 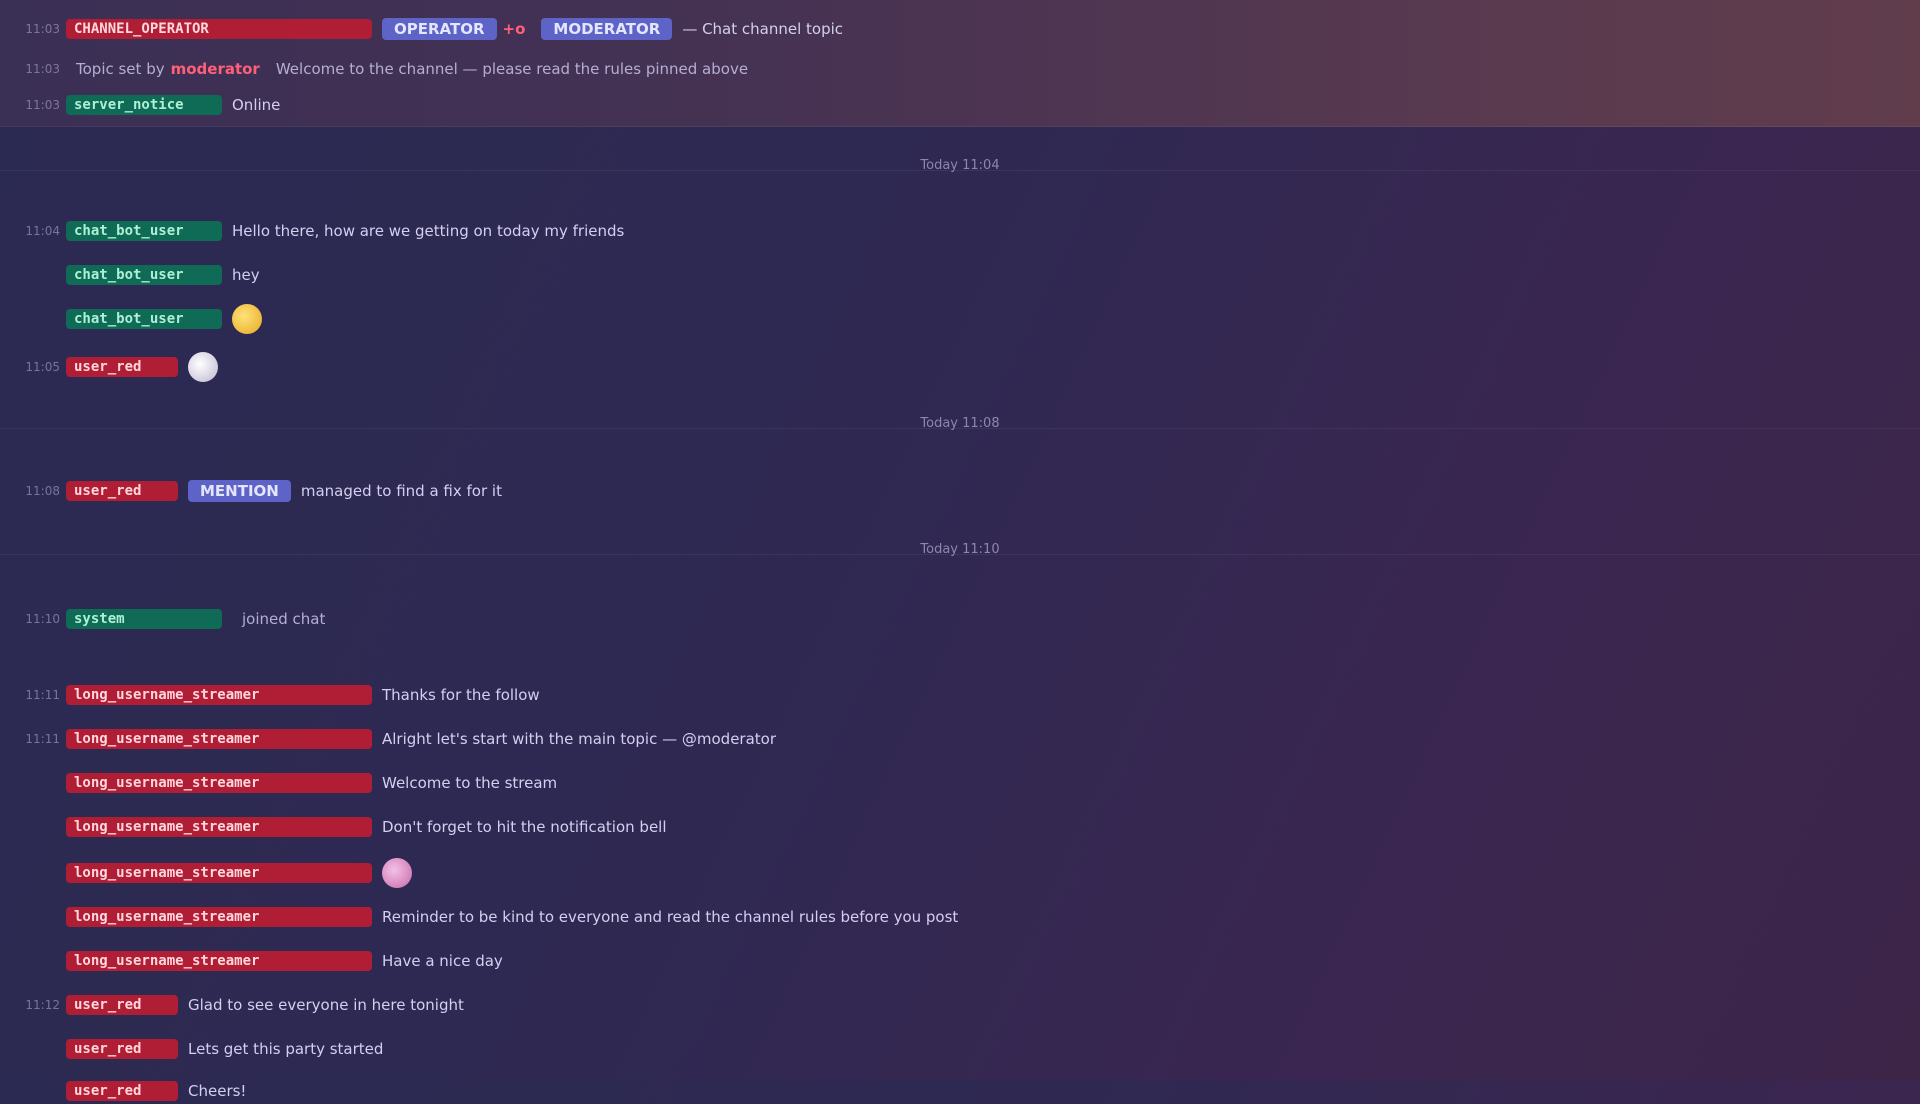 What do you see at coordinates (120, 69) in the screenshot?
I see `topic-label: Topic set by` at bounding box center [120, 69].